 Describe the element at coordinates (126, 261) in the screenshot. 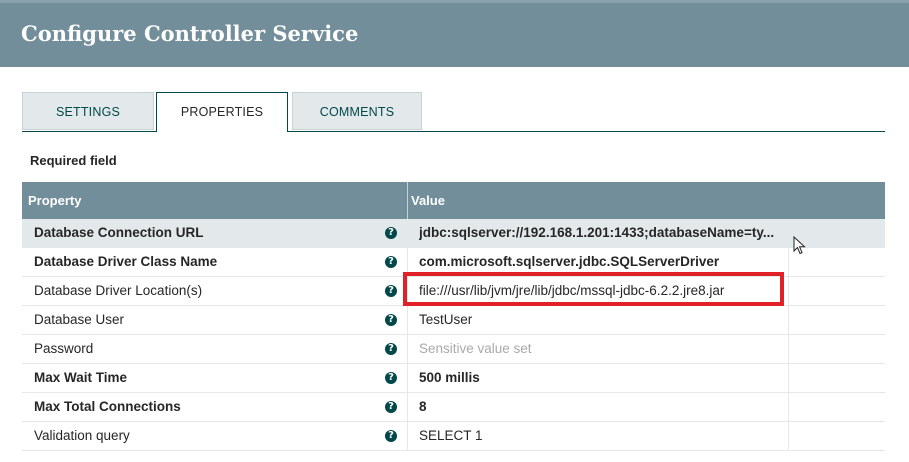

I see `property-name: Database Driver Class Name` at that location.